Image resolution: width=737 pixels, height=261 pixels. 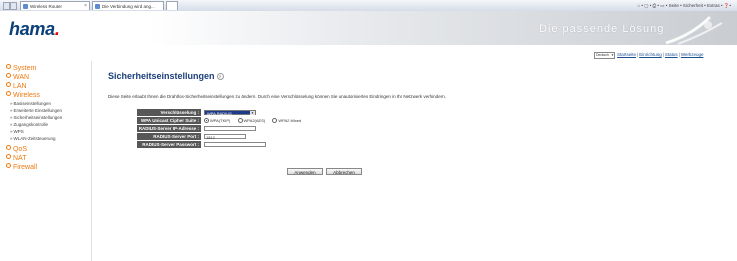 I want to click on radius-password-input, so click(x=235, y=144).